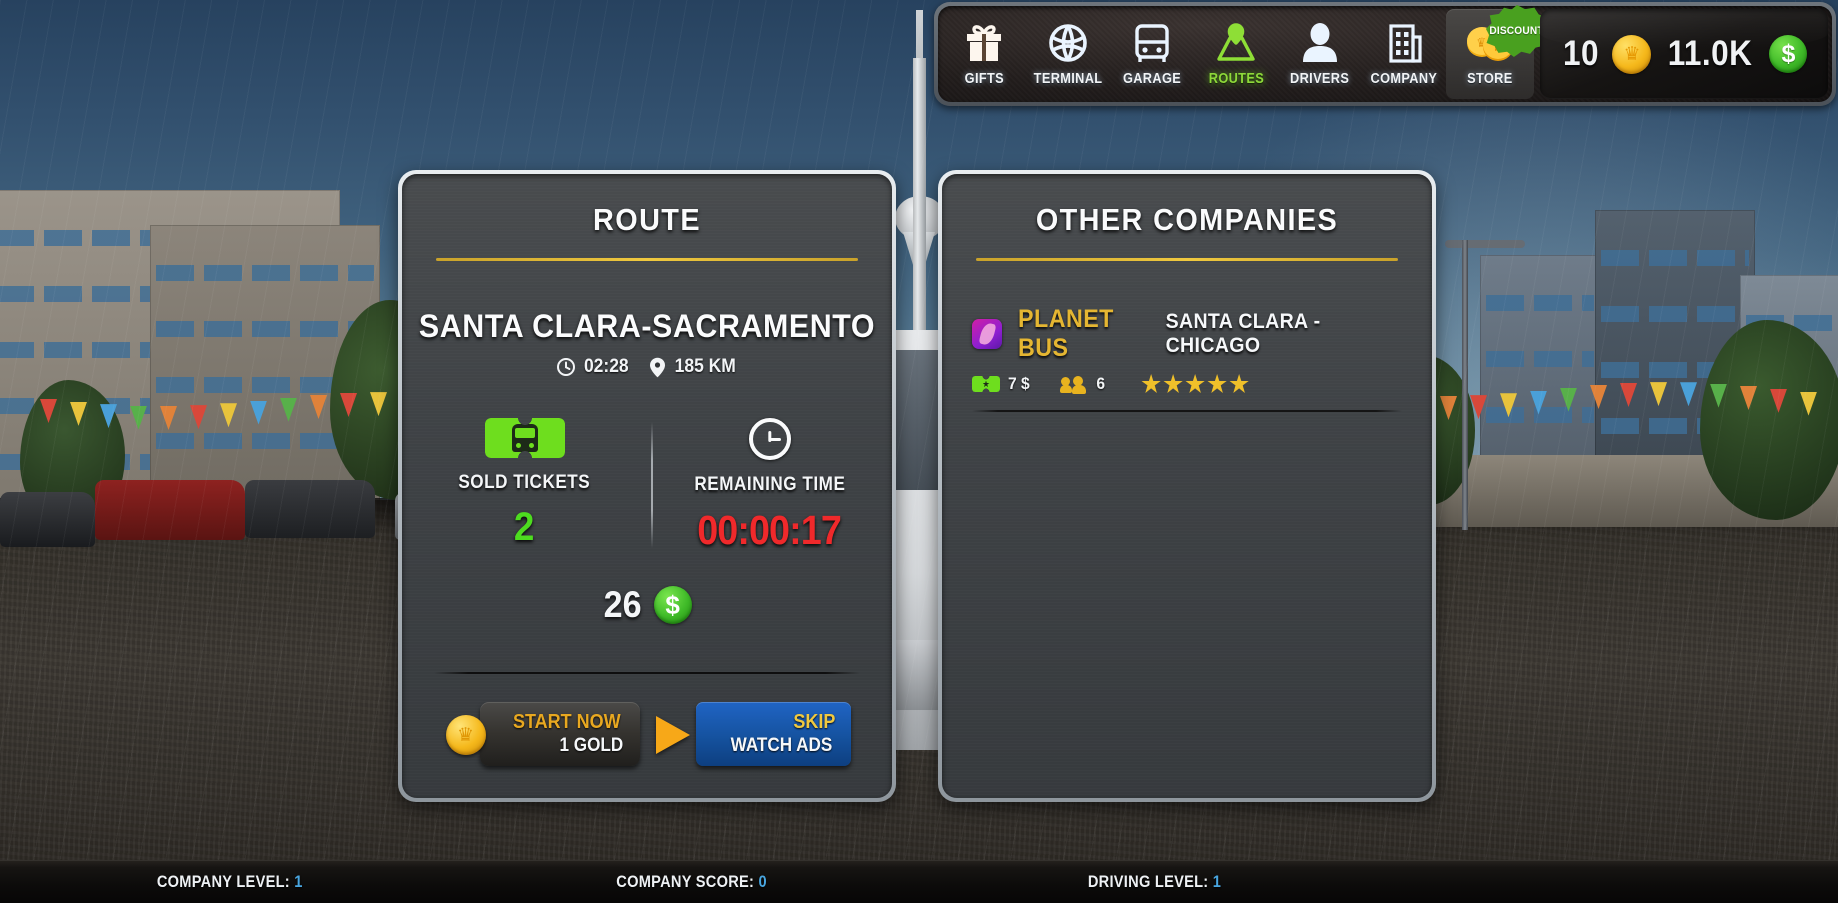 Image resolution: width=1838 pixels, height=903 pixels. What do you see at coordinates (1187, 259) in the screenshot?
I see `title-divider` at bounding box center [1187, 259].